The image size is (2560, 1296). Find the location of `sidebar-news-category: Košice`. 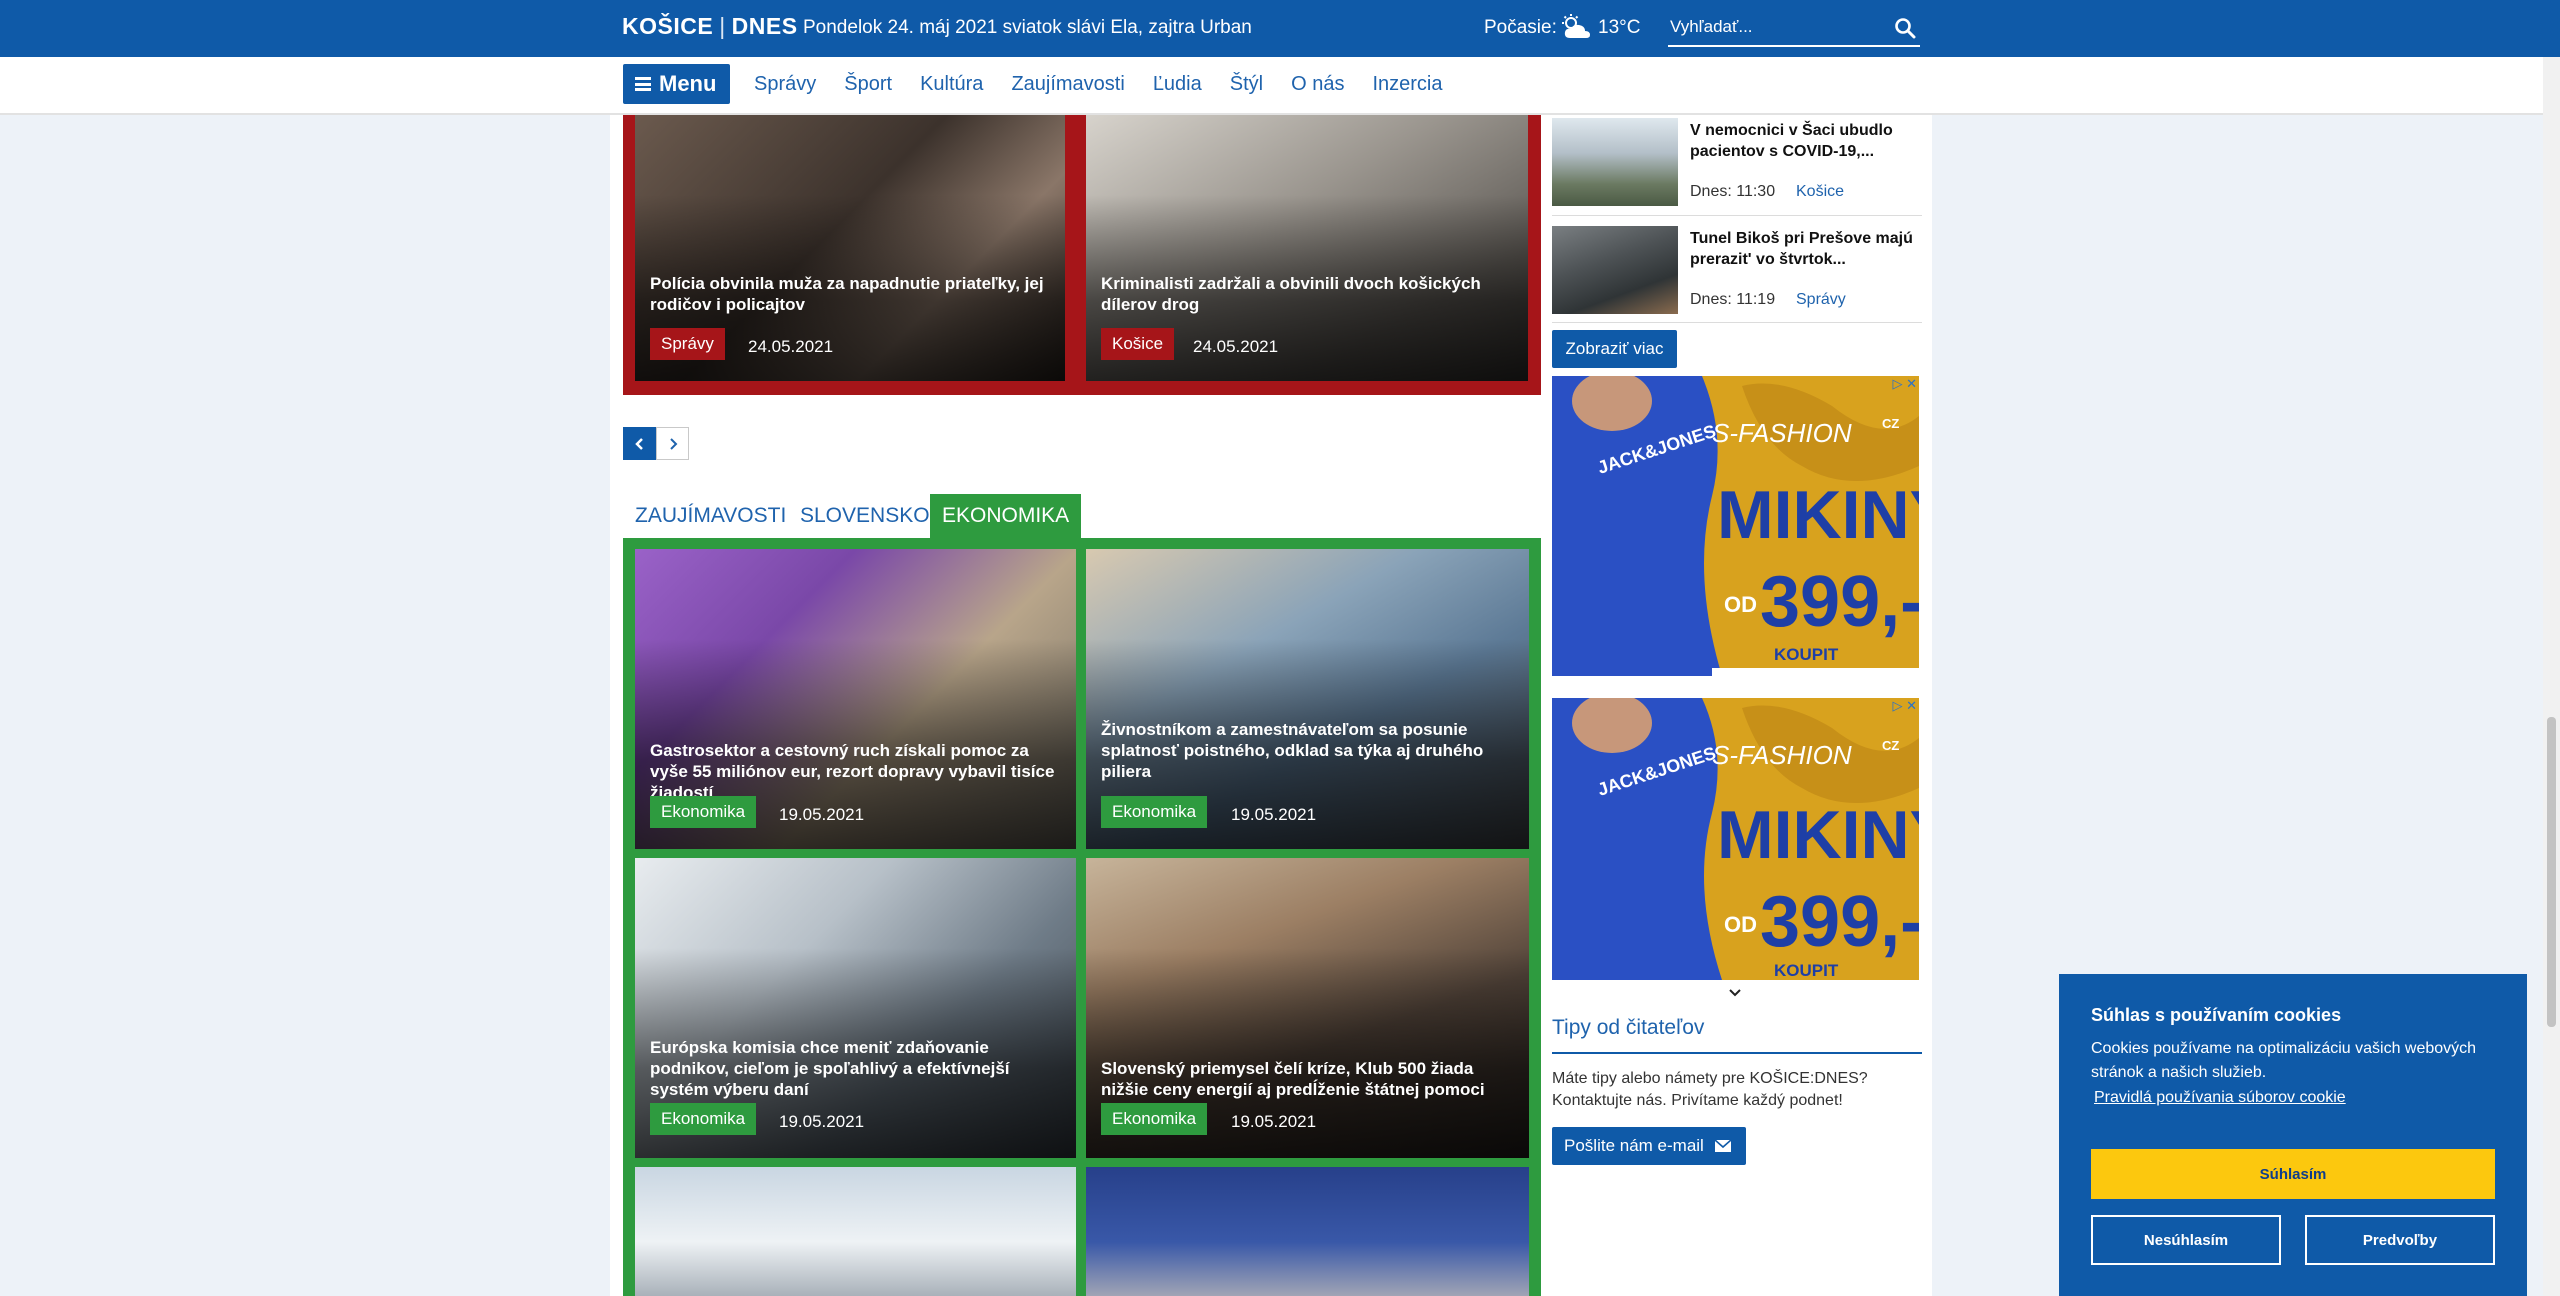

sidebar-news-category: Košice is located at coordinates (1820, 192).